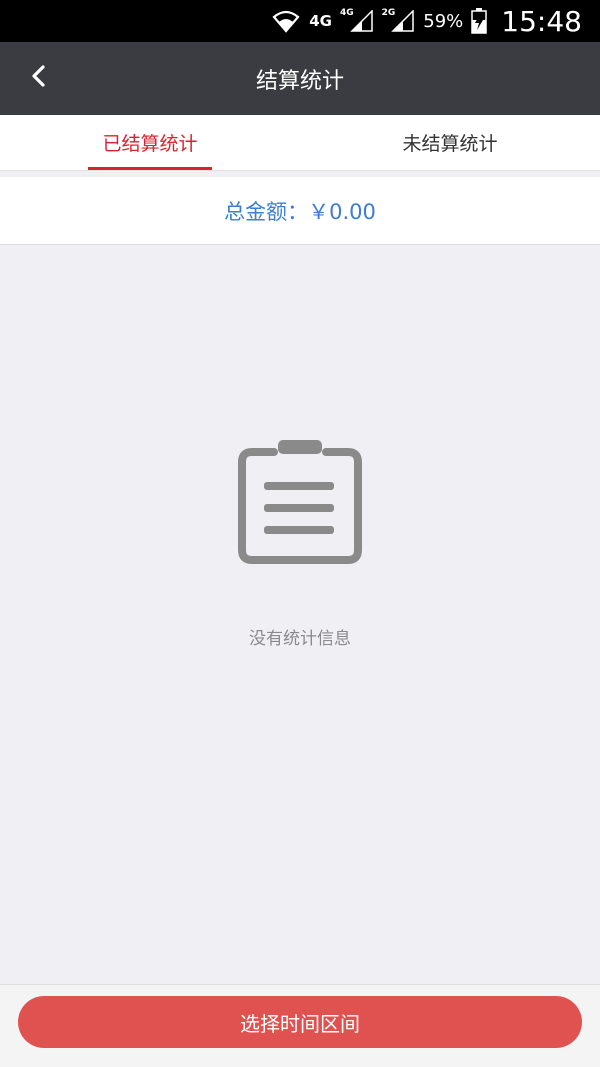 The image size is (600, 1067). Describe the element at coordinates (286, 21) in the screenshot. I see `wifi-icon` at that location.